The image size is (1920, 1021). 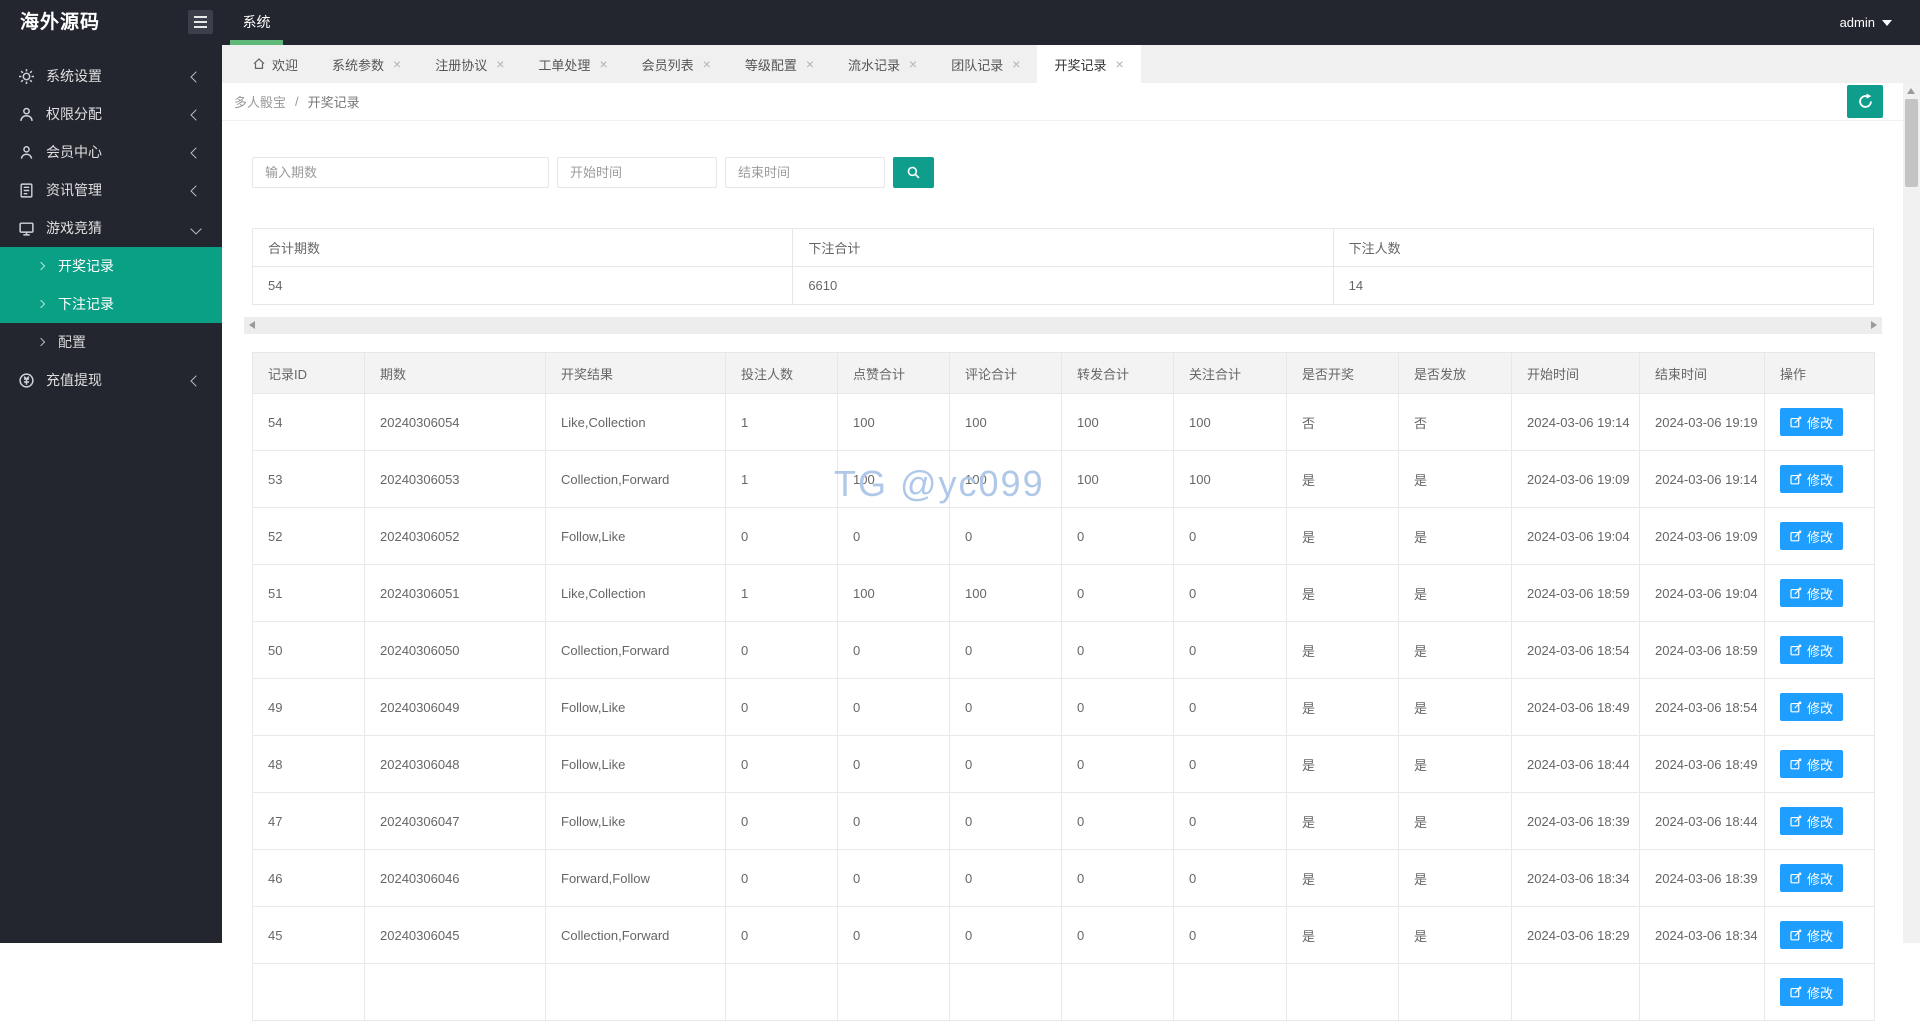 What do you see at coordinates (455, 422) in the screenshot?
I see `table-cell: 20240306054` at bounding box center [455, 422].